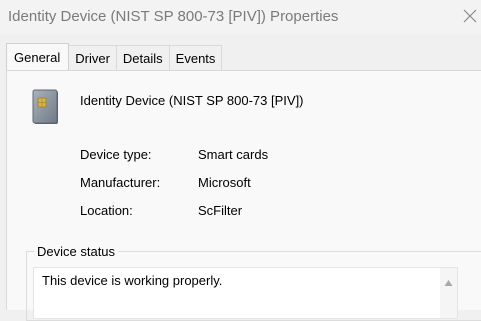 The height and width of the screenshot is (321, 481). What do you see at coordinates (192, 100) in the screenshot?
I see `device-name: Identity Device (NIST SP 800-73 [PIV])` at bounding box center [192, 100].